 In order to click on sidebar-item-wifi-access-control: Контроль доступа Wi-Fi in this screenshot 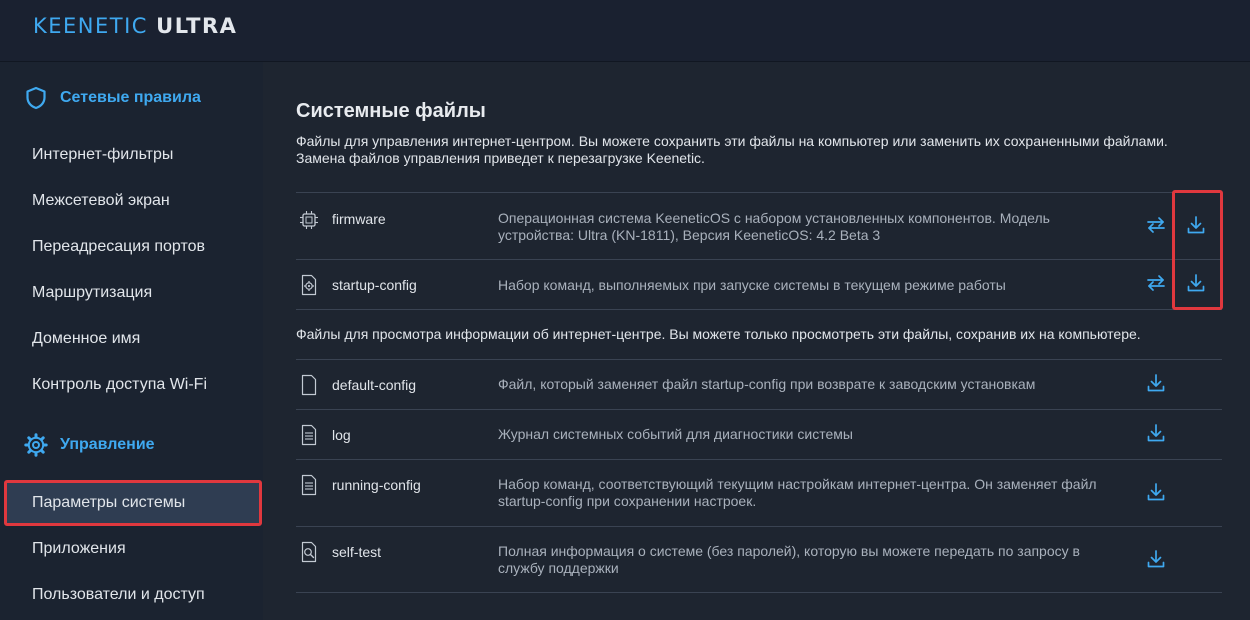, I will do `click(131, 385)`.